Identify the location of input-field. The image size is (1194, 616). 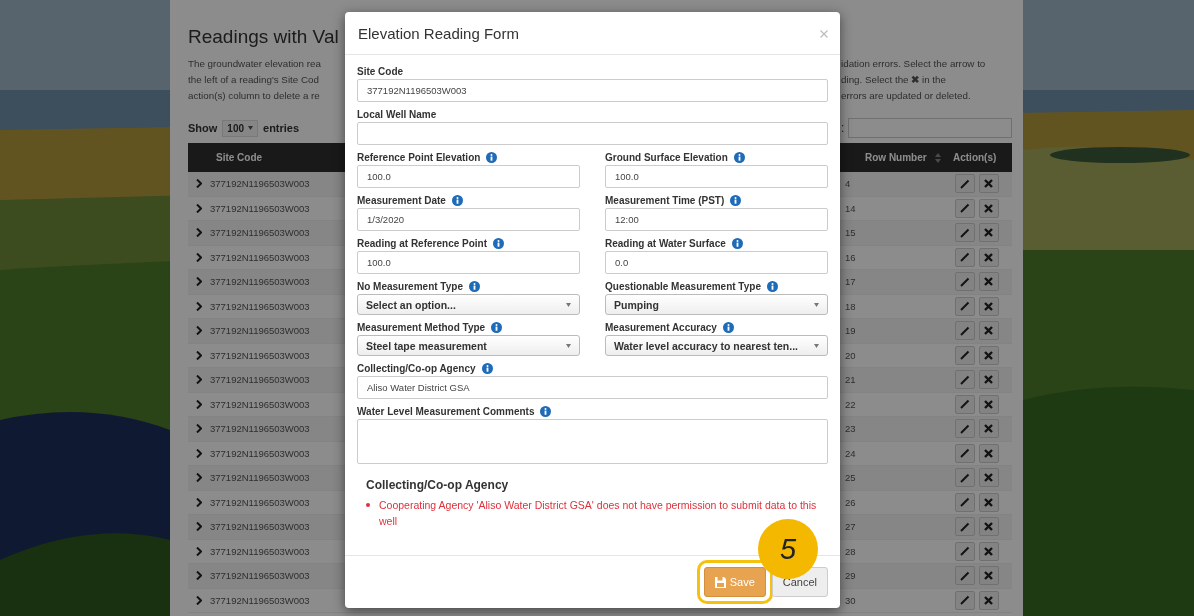
(592, 133).